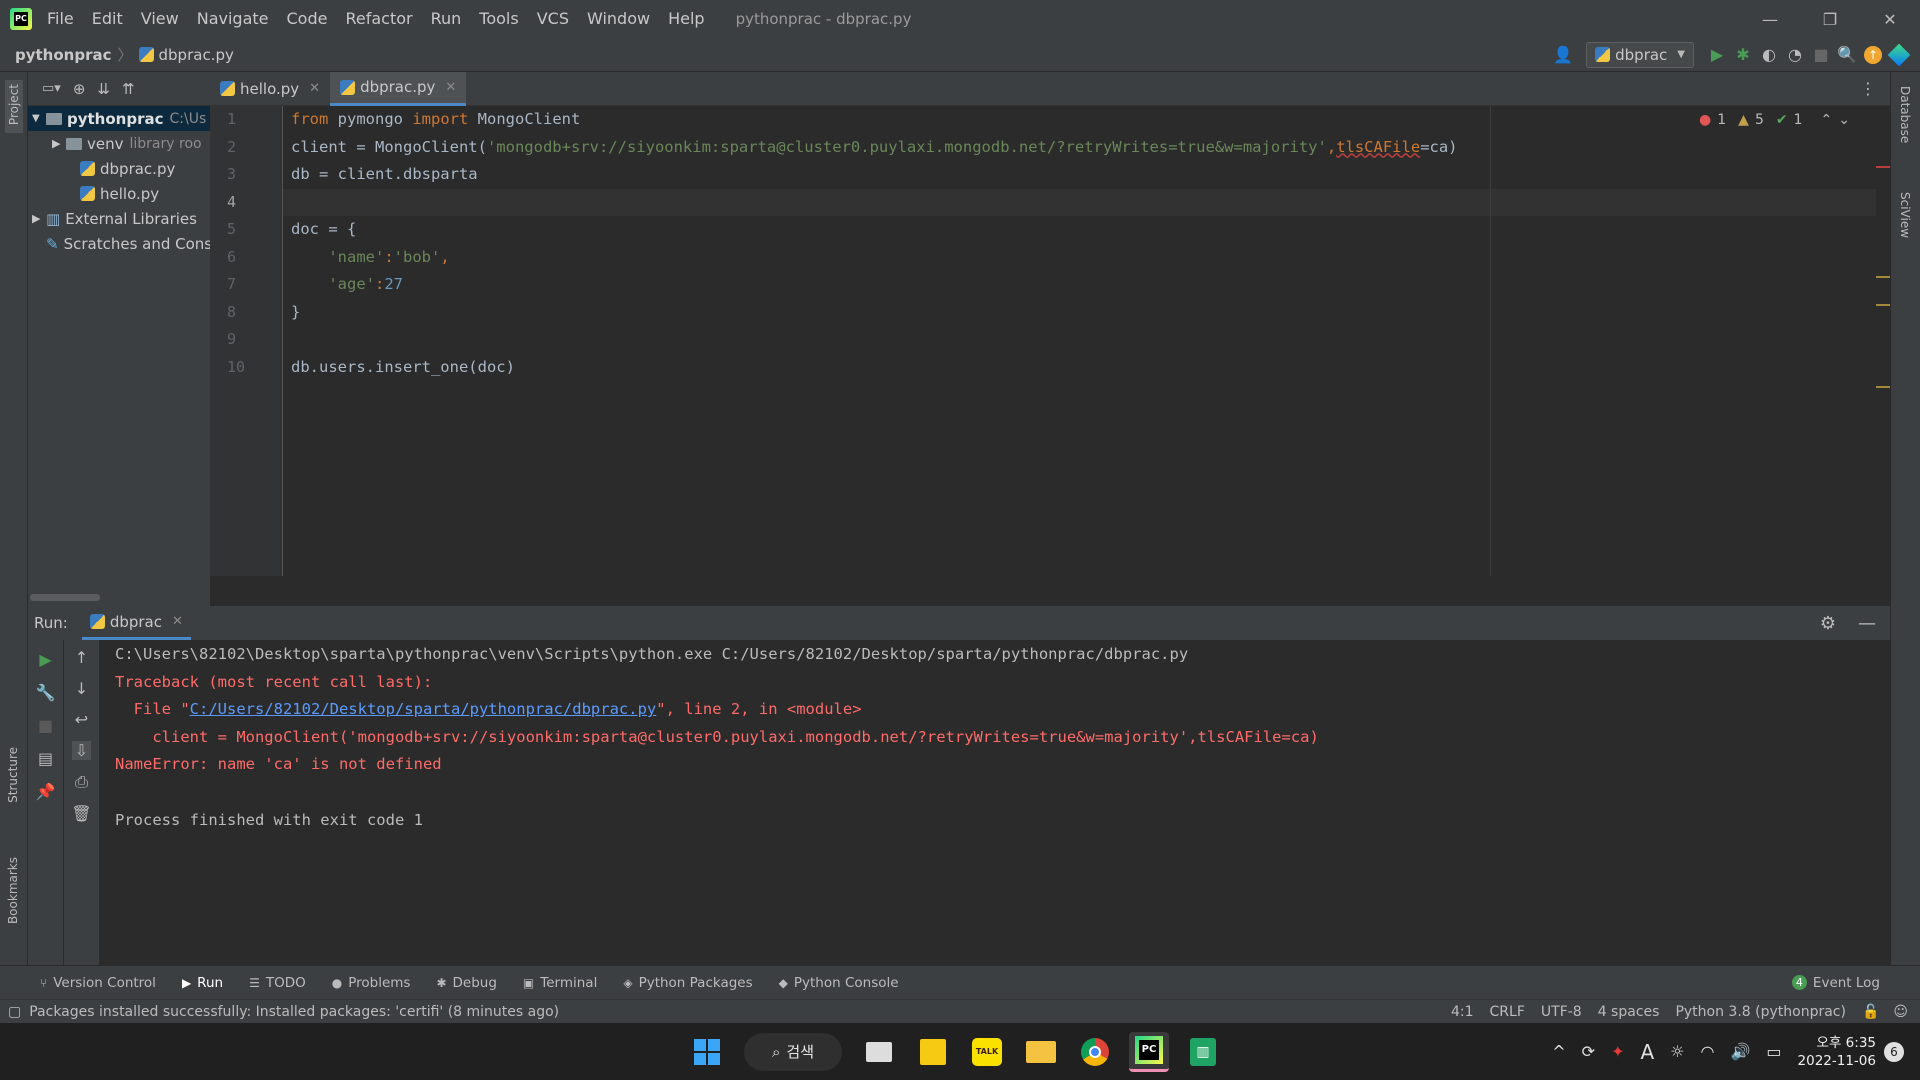 This screenshot has width=1920, height=1080. What do you see at coordinates (81, 688) in the screenshot?
I see `arrow-down-icon: ↓` at bounding box center [81, 688].